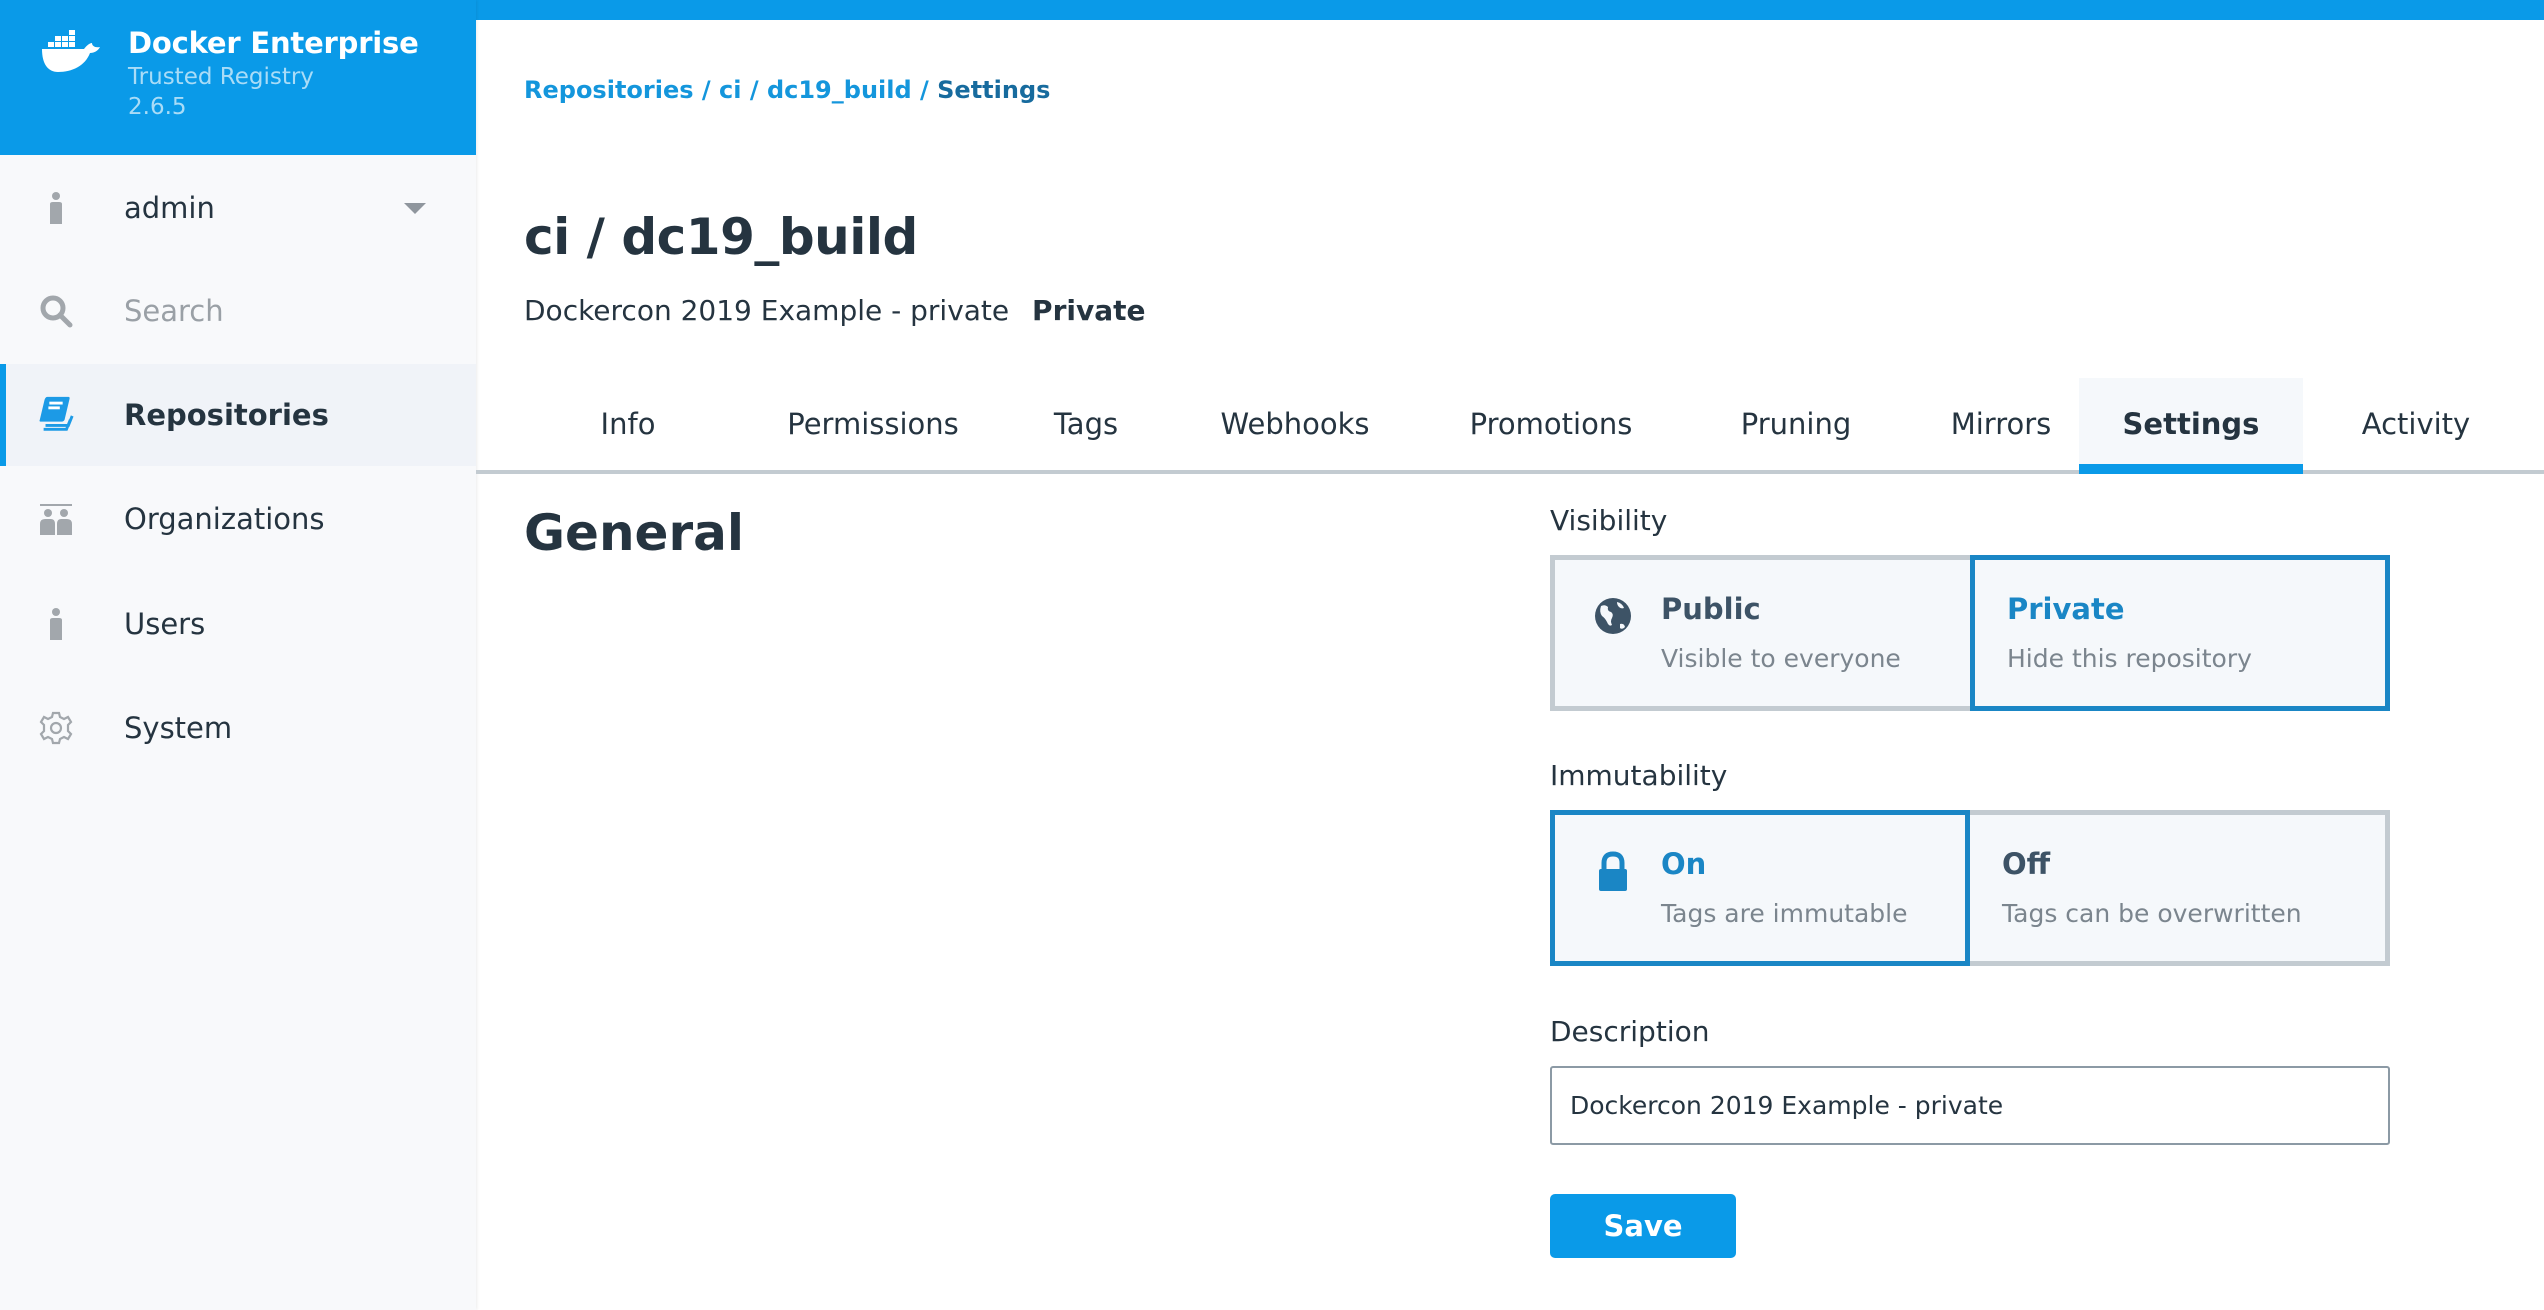 The width and height of the screenshot is (2544, 1310). I want to click on breadcrumb-link-repositories: Repositories, so click(609, 90).